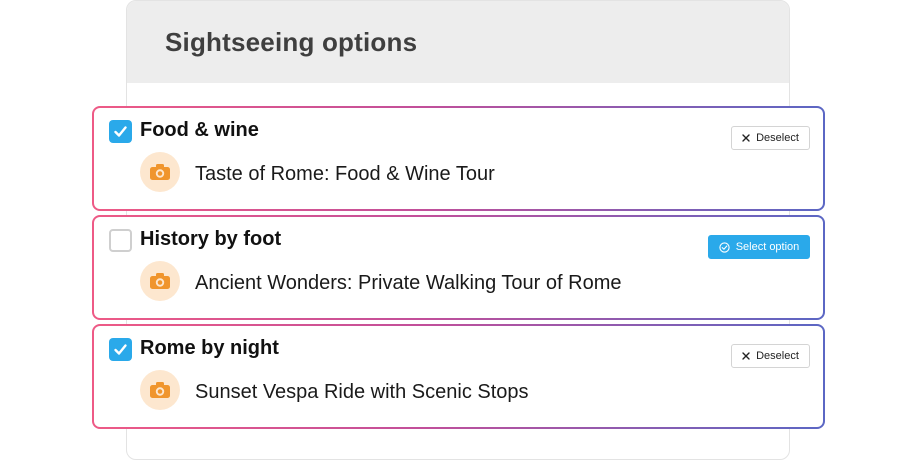 The image size is (917, 461). I want to click on option-title: Rome by night, so click(209, 348).